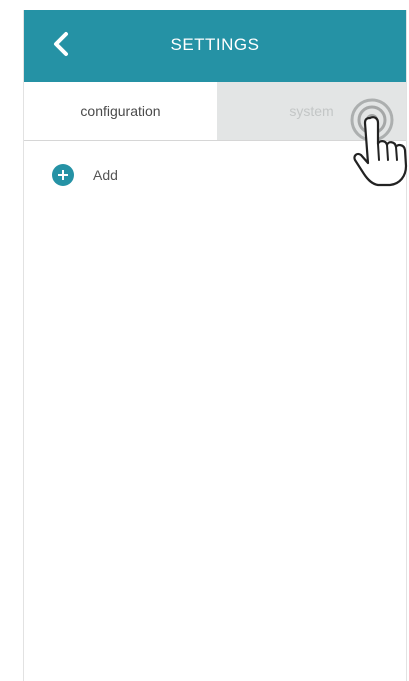 This screenshot has height=681, width=409. Describe the element at coordinates (63, 175) in the screenshot. I see `plus-circle-icon` at that location.